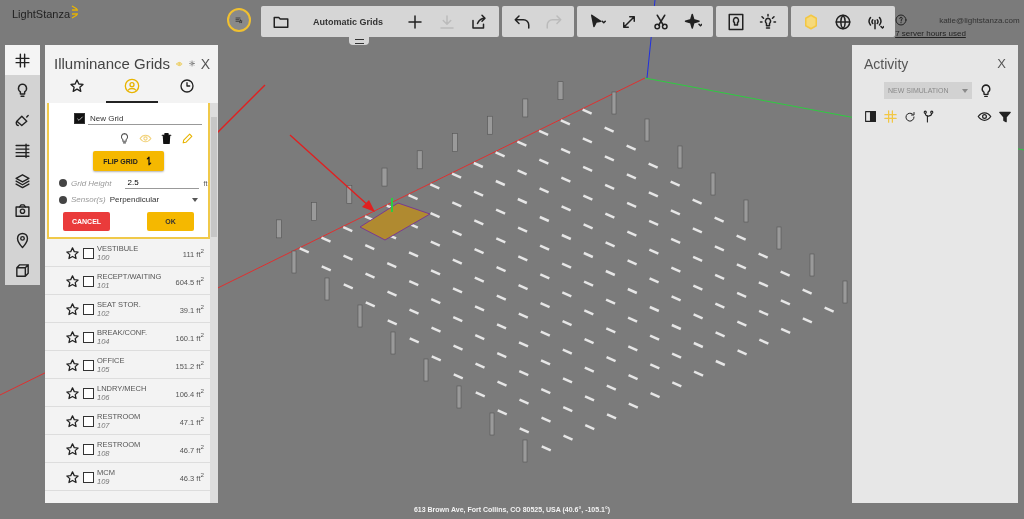 This screenshot has width=1024, height=519. Describe the element at coordinates (479, 21) in the screenshot. I see `share-icon` at that location.